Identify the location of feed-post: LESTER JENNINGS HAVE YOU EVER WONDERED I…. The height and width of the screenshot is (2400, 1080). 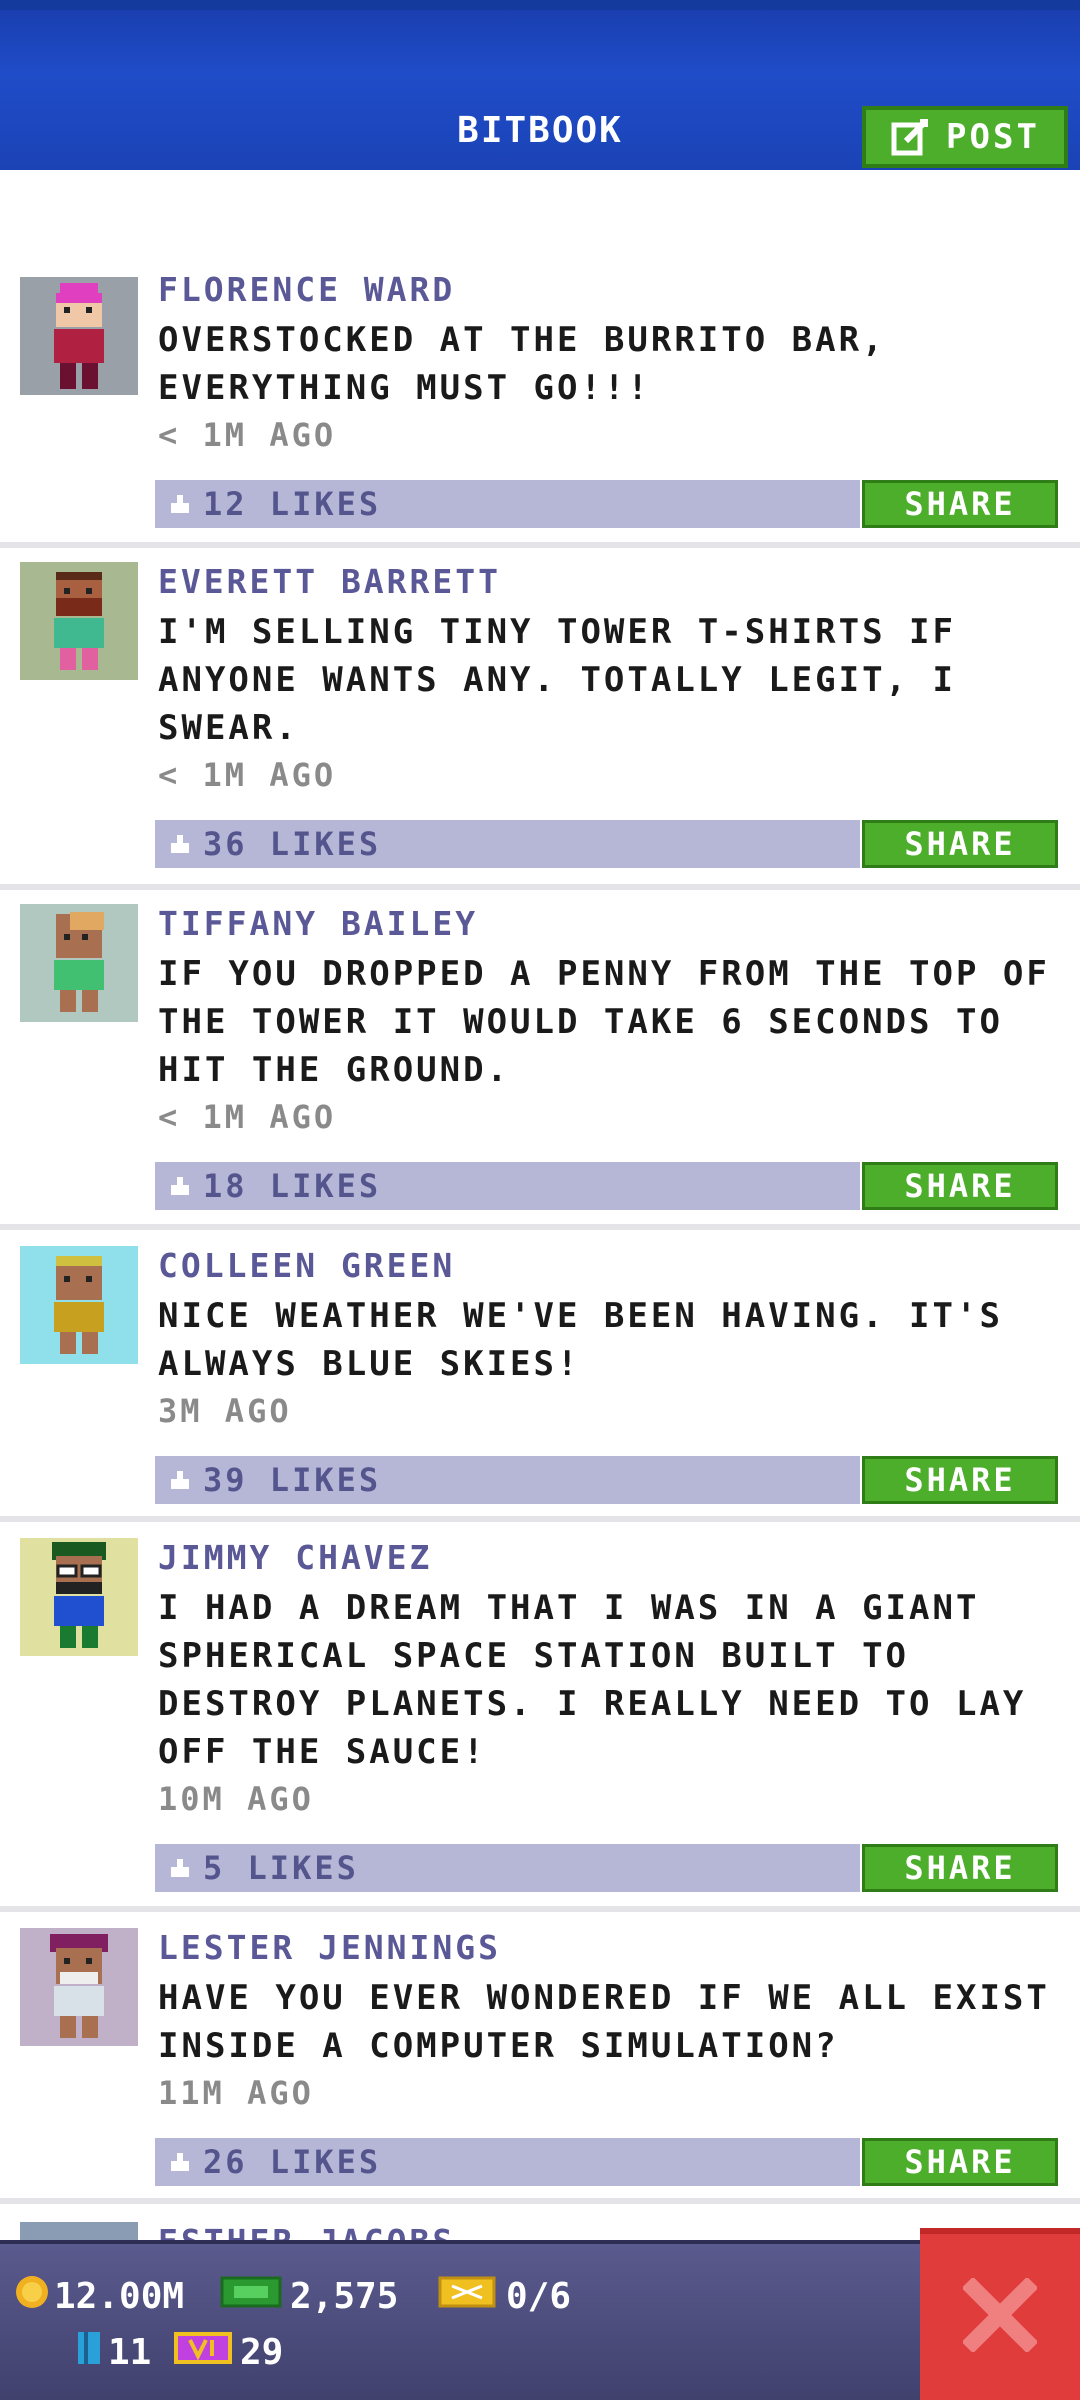
(540, 2058).